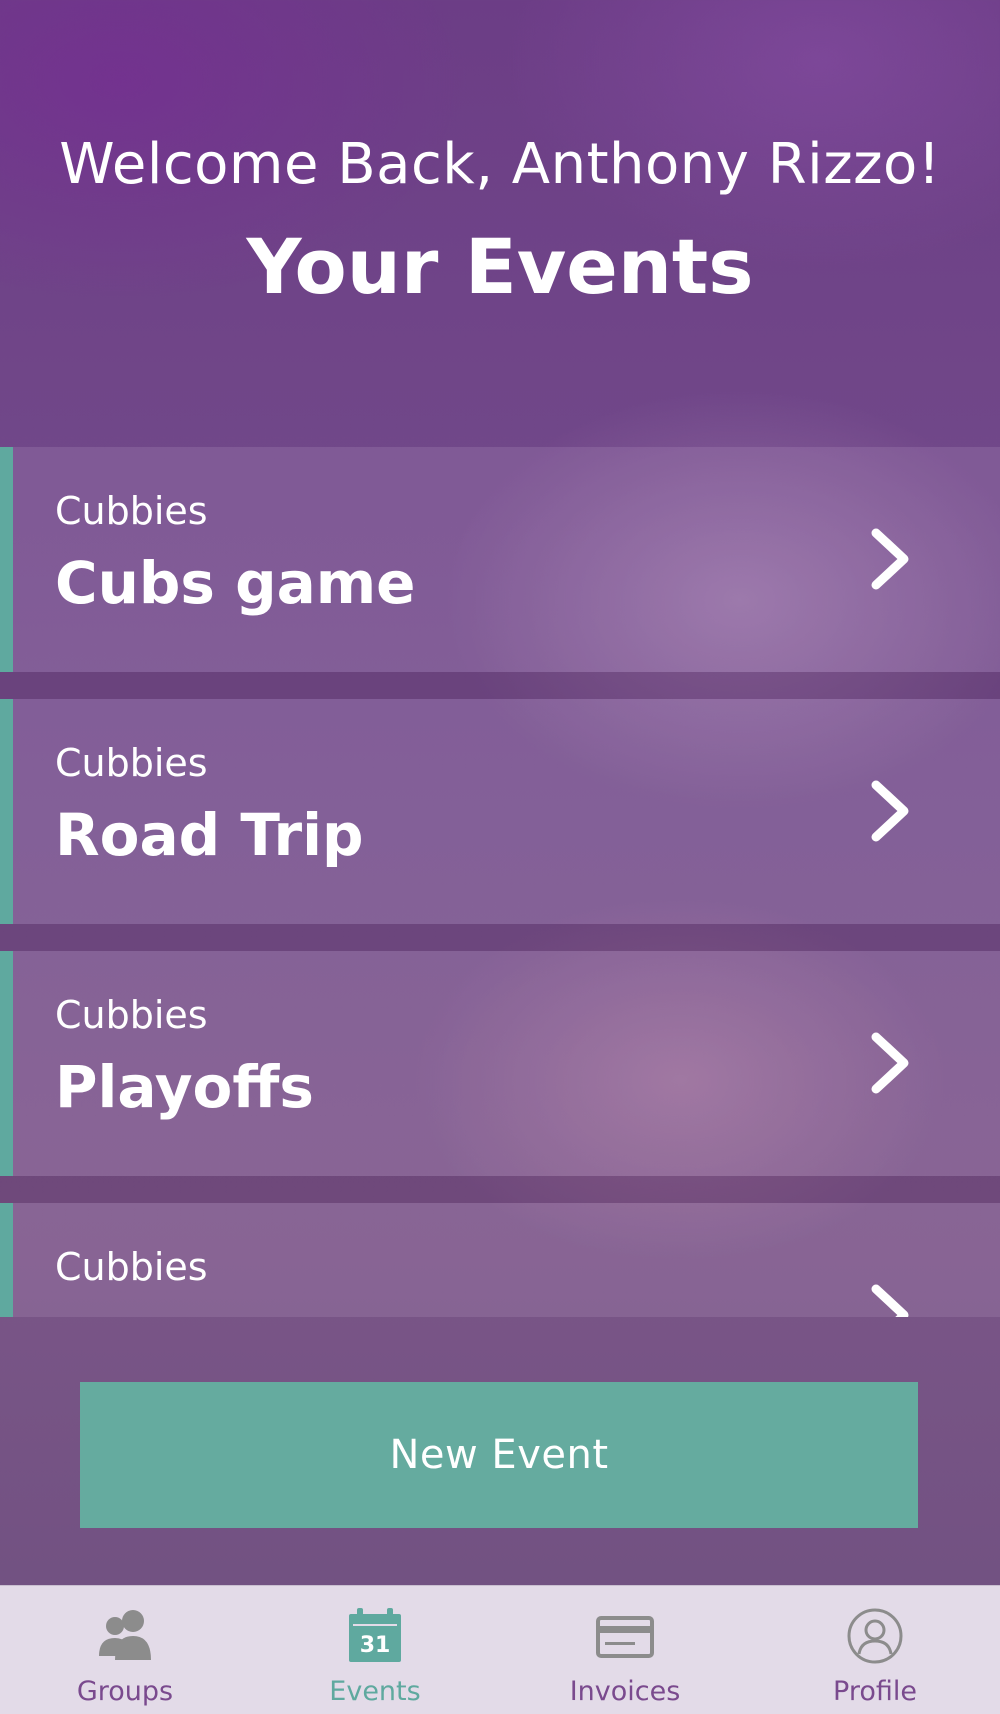 The width and height of the screenshot is (1000, 1714). Describe the element at coordinates (375, 1645) in the screenshot. I see `calendar-icon-day: 31` at that location.